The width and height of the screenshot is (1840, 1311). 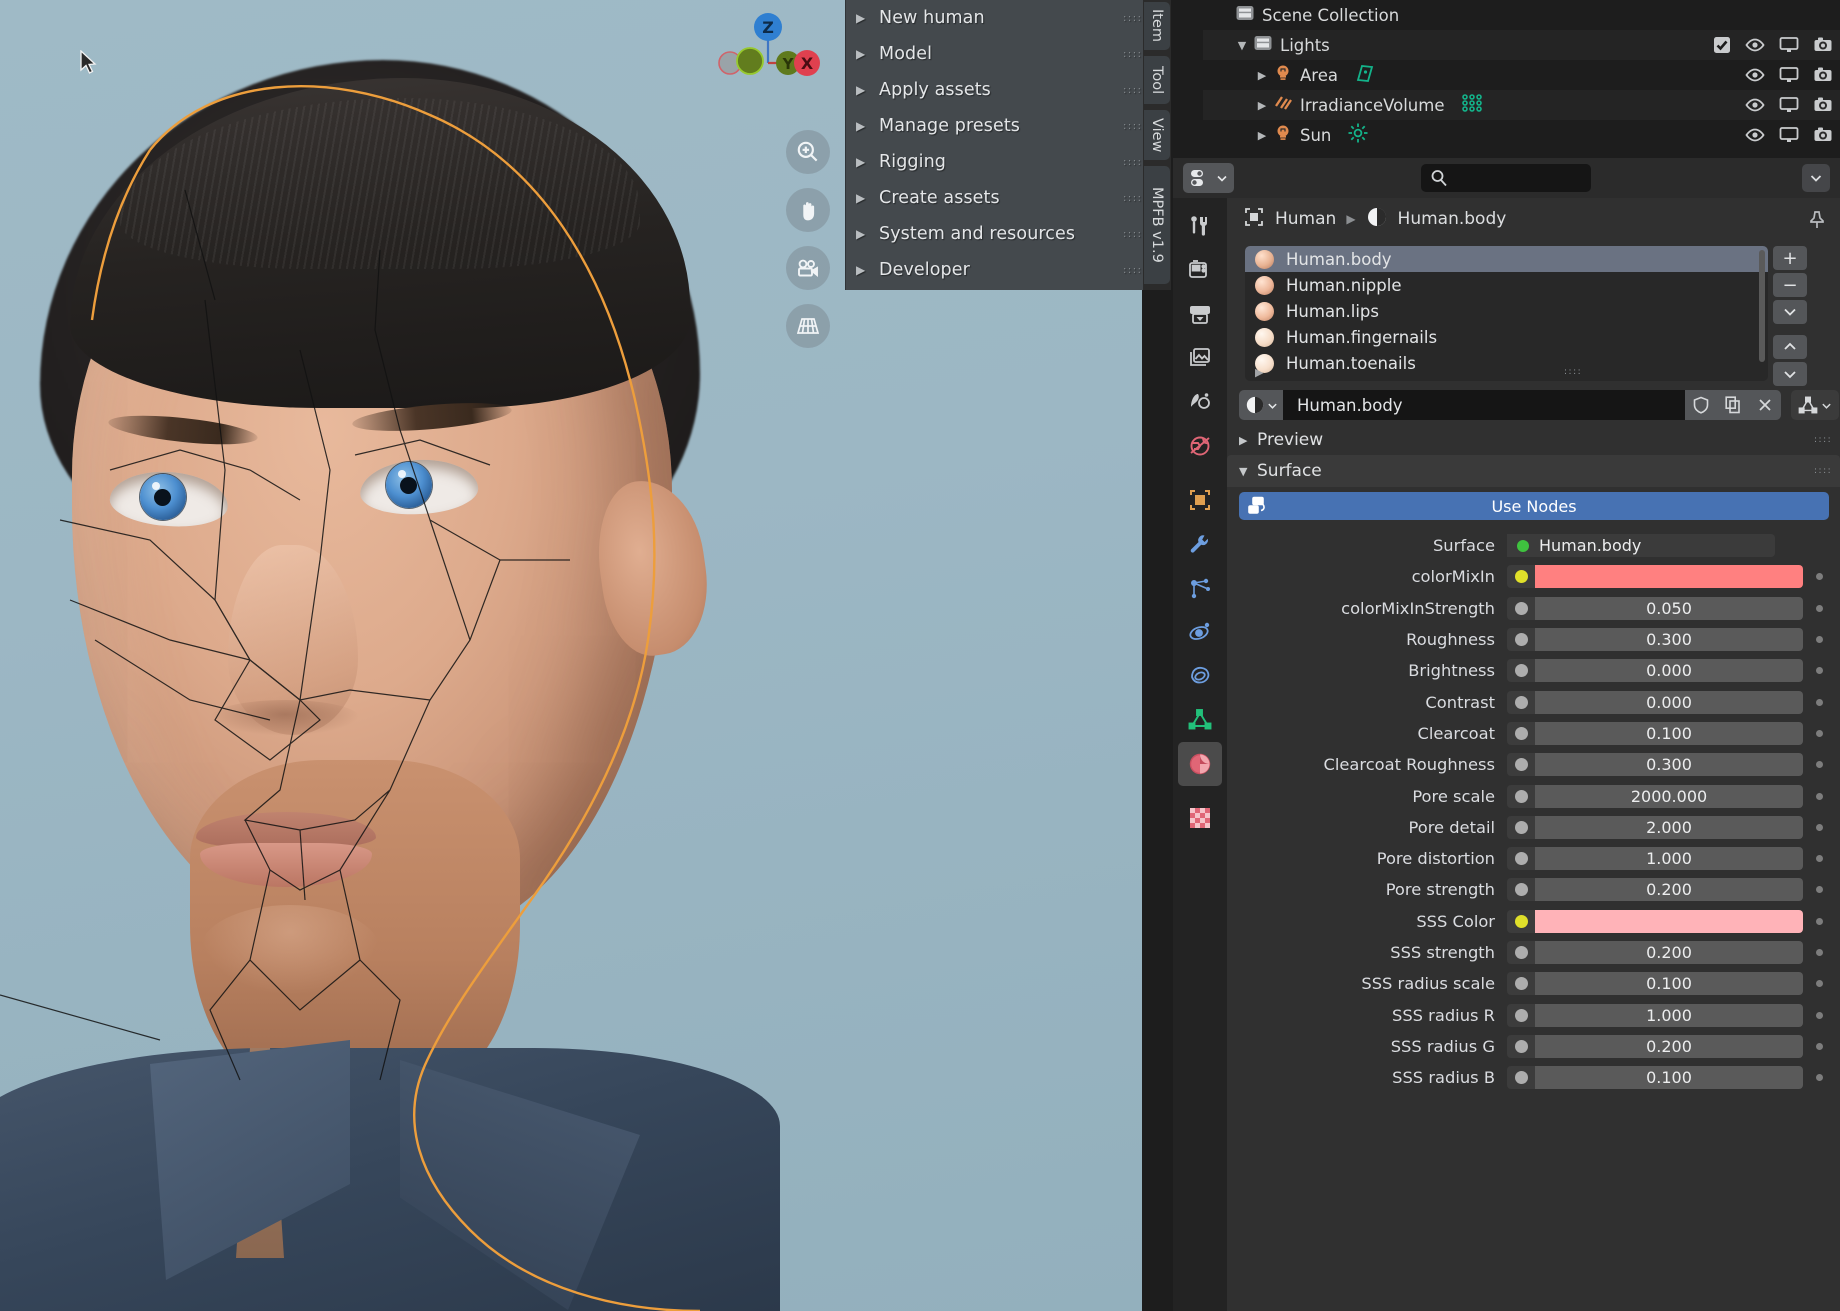 What do you see at coordinates (1669, 733) in the screenshot?
I see `number-field: 0.100` at bounding box center [1669, 733].